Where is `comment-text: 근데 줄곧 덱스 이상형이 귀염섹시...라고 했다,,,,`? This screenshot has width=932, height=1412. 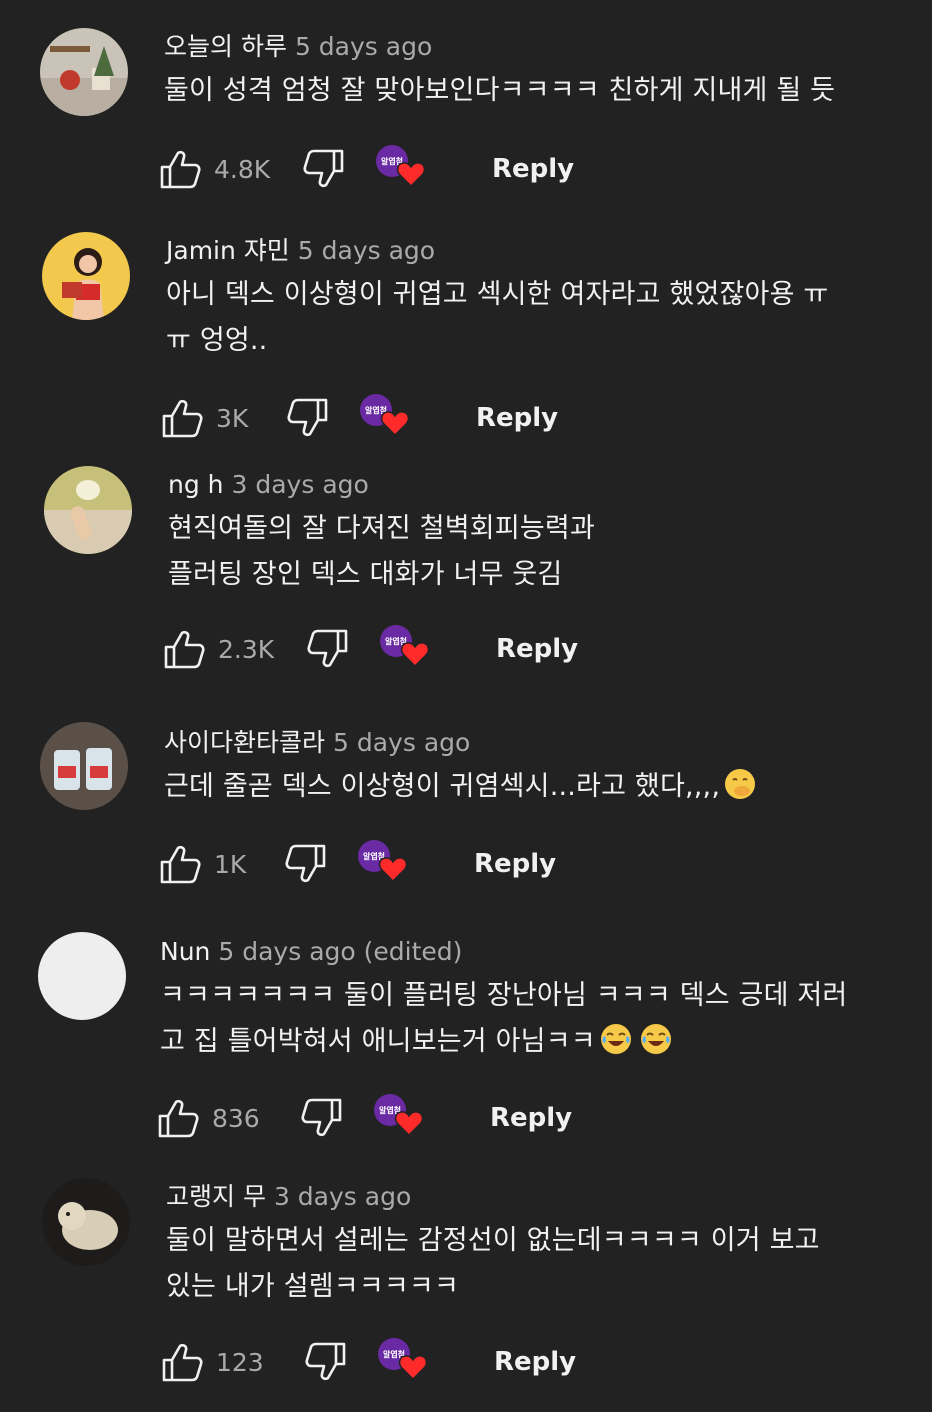
comment-text: 근데 줄곧 덱스 이상형이 귀염섹시...라고 했다,,,, is located at coordinates (538, 787).